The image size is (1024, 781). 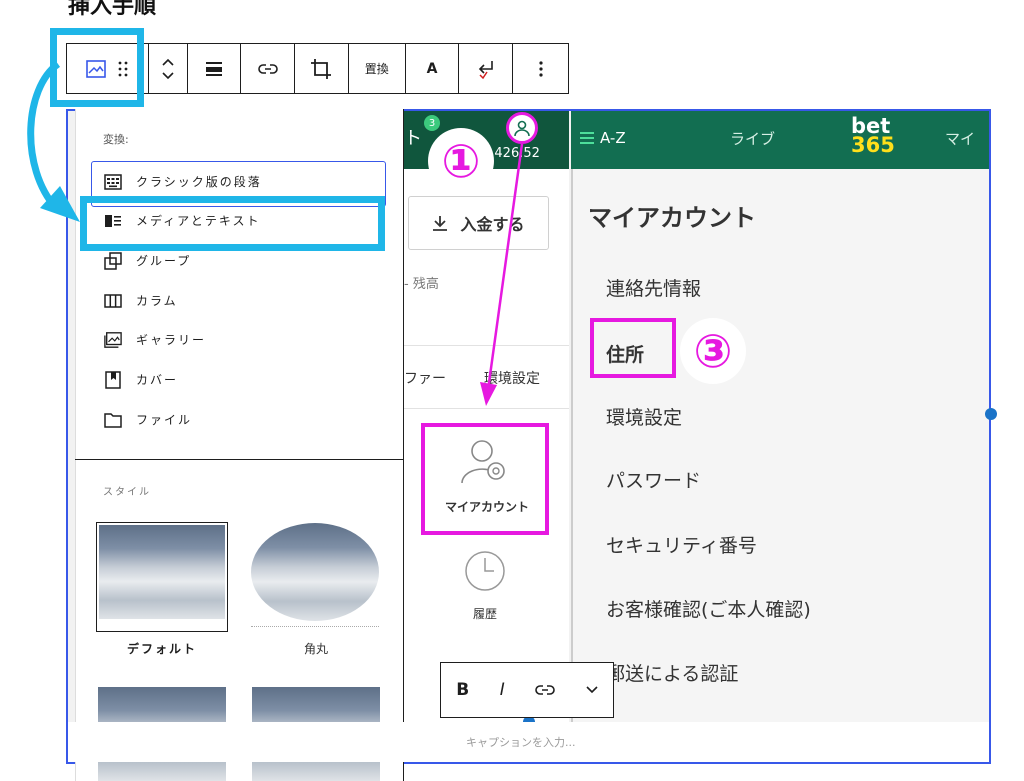 I want to click on menu-postal-verification: 郵送による認証, so click(x=672, y=672).